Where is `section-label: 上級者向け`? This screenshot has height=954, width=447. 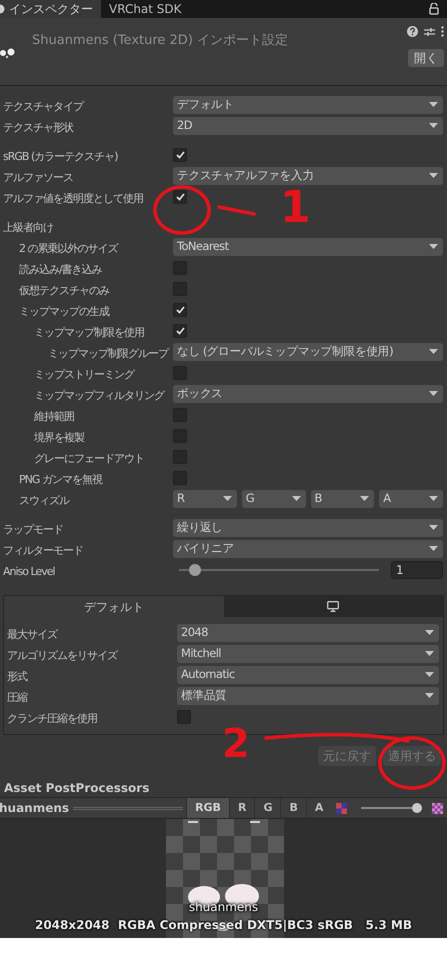 section-label: 上級者向け is located at coordinates (28, 227).